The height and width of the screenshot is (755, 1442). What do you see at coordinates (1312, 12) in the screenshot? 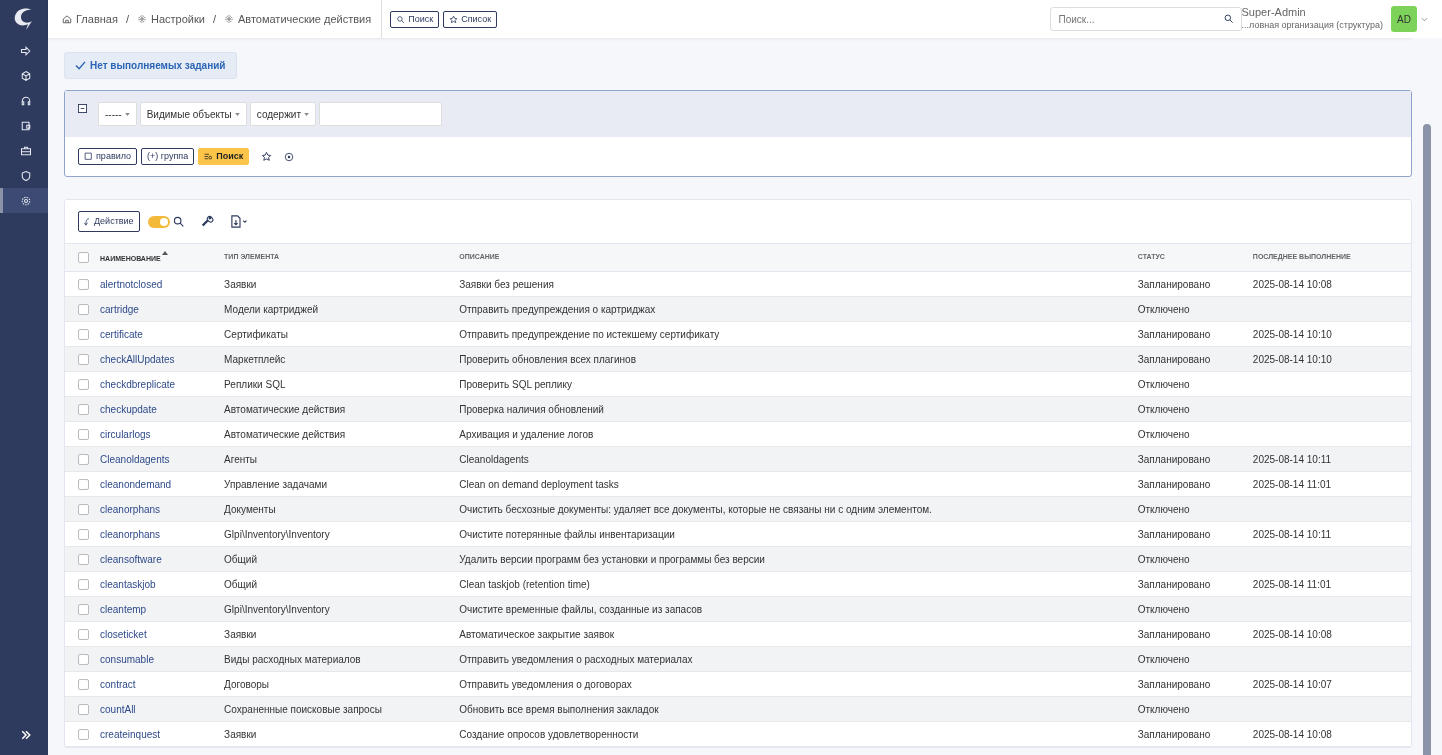
I see `user-name: Super-Admin` at bounding box center [1312, 12].